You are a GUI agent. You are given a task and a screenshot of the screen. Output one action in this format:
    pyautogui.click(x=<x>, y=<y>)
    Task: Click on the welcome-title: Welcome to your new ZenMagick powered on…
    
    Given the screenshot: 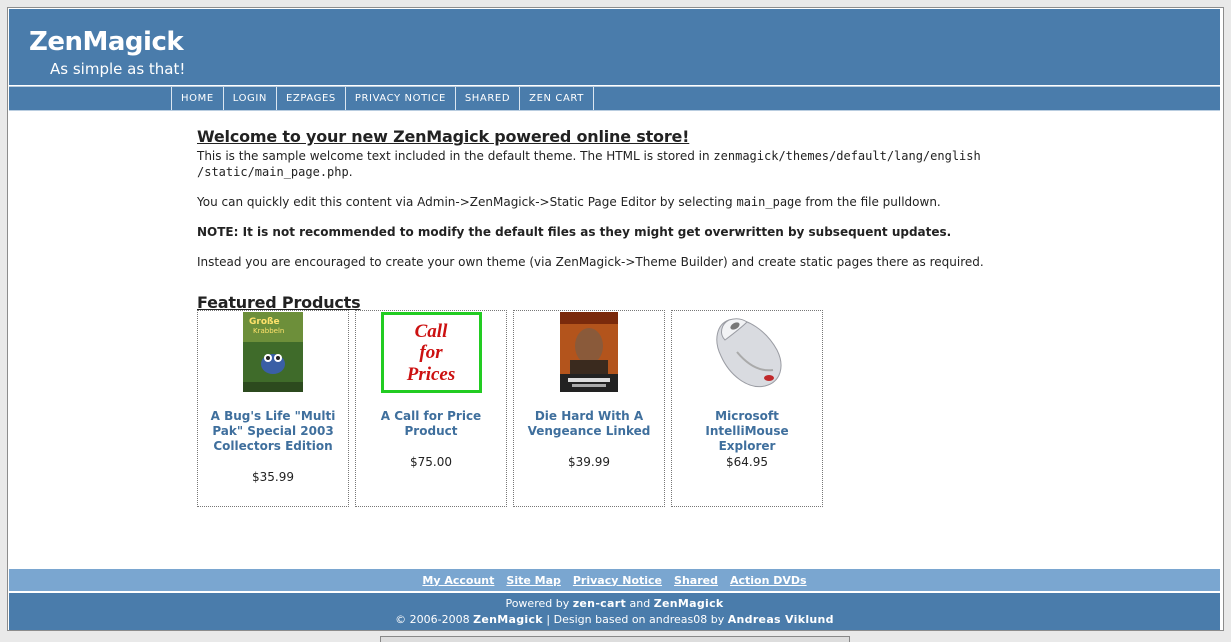 What is the action you would take?
    pyautogui.click(x=443, y=136)
    